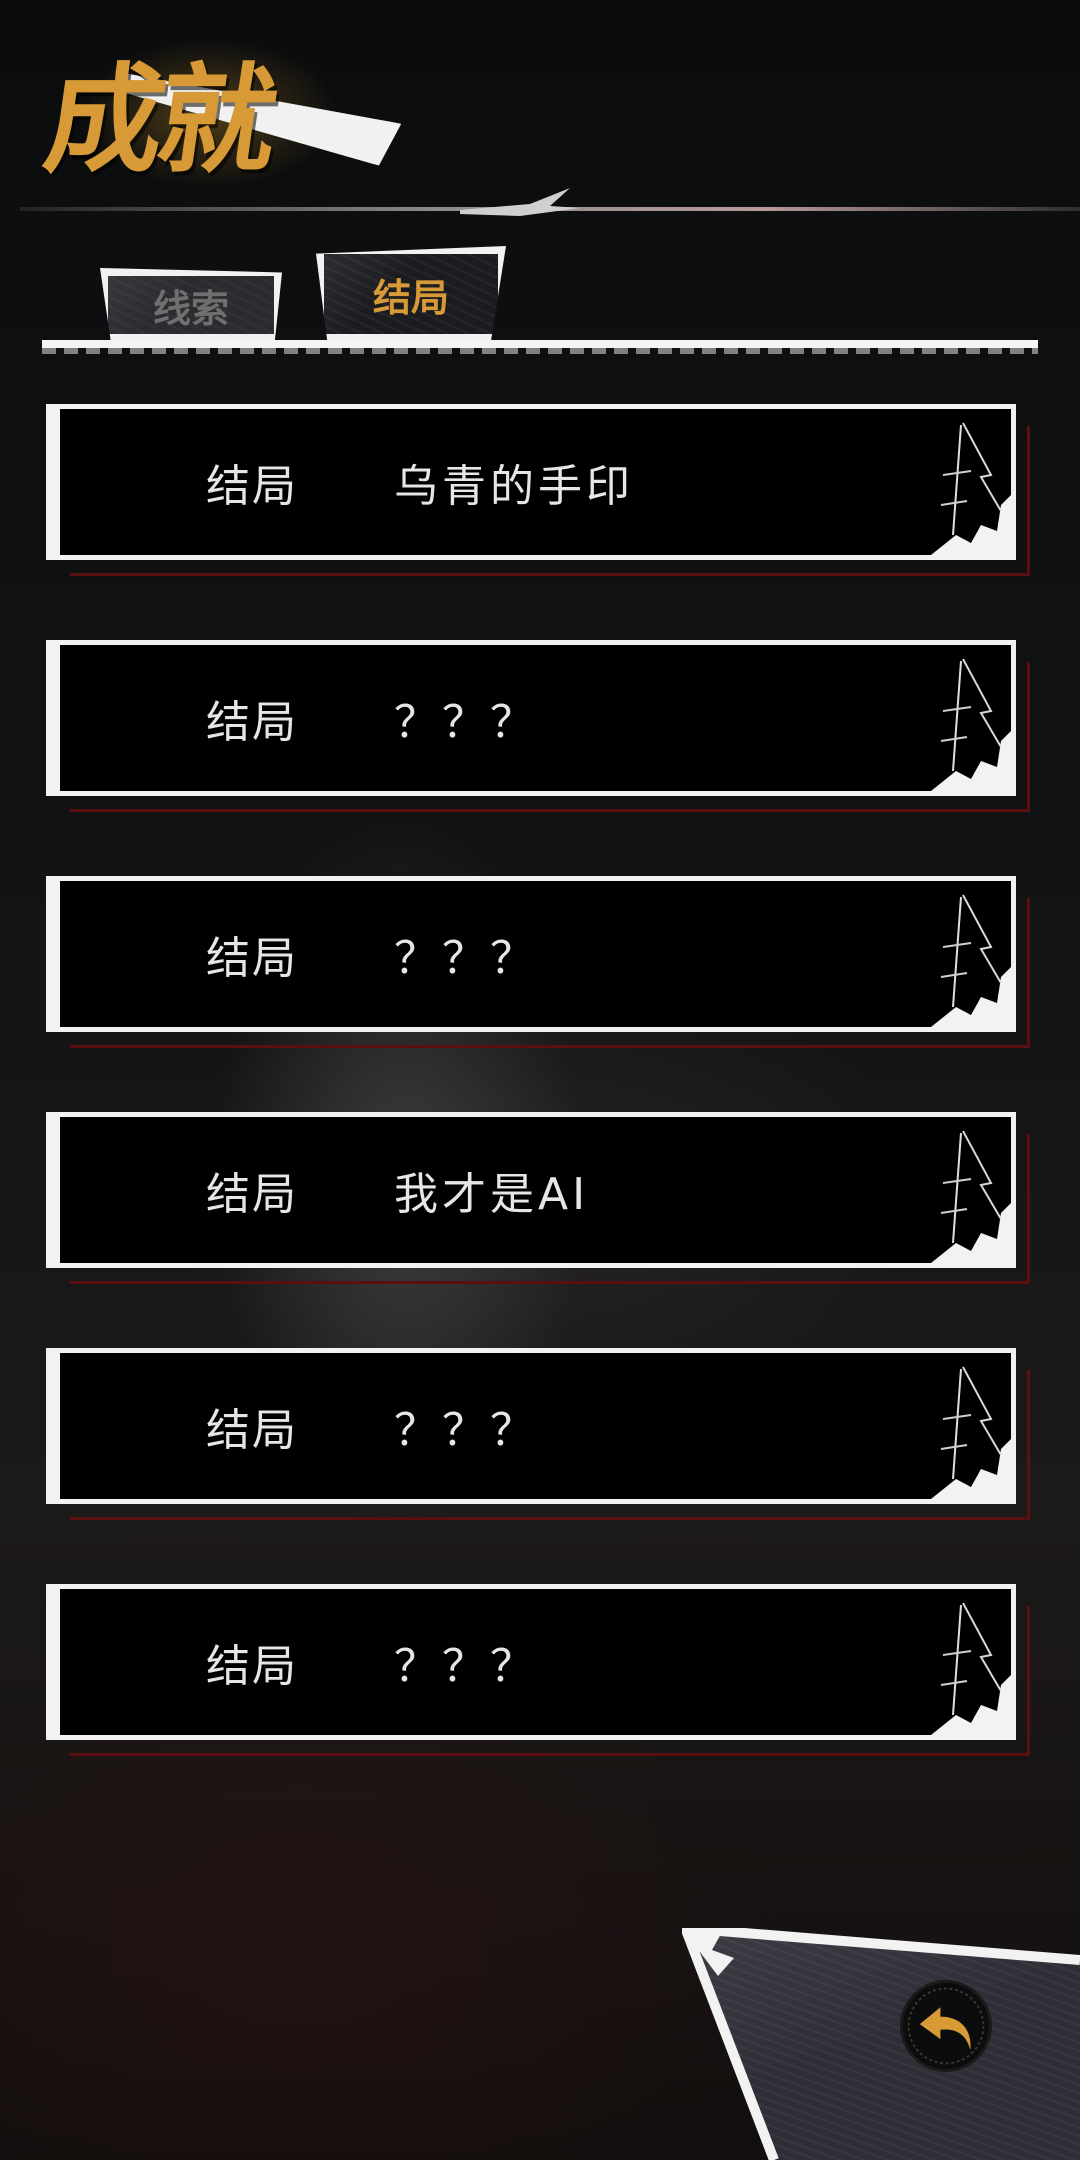 This screenshot has height=2160, width=1080. What do you see at coordinates (520, 202) in the screenshot?
I see `divider-spike-decoration` at bounding box center [520, 202].